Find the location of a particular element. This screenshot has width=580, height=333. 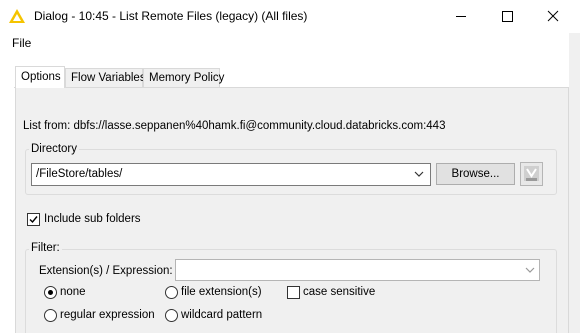

warning-triangle-icon is located at coordinates (17, 16).